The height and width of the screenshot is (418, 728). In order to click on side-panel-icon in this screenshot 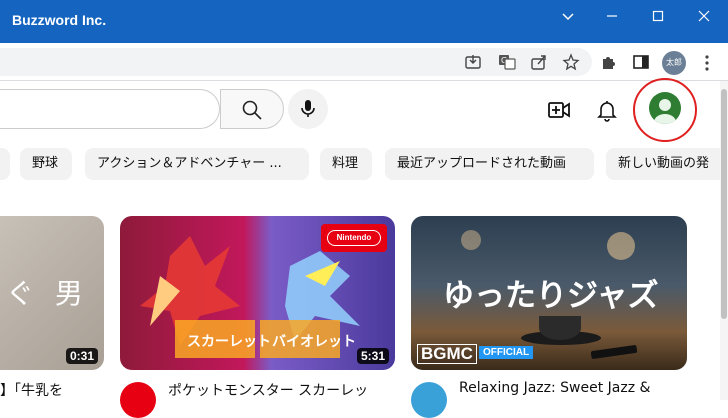, I will do `click(641, 62)`.